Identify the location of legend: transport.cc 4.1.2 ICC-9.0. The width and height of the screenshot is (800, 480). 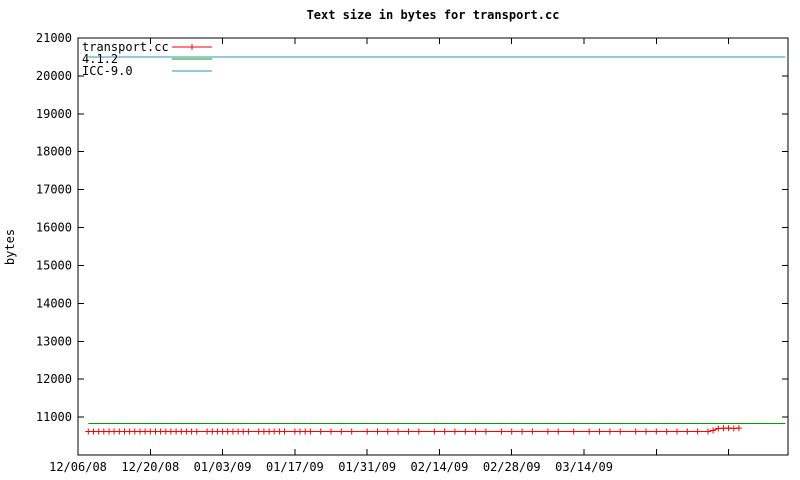
(147, 59).